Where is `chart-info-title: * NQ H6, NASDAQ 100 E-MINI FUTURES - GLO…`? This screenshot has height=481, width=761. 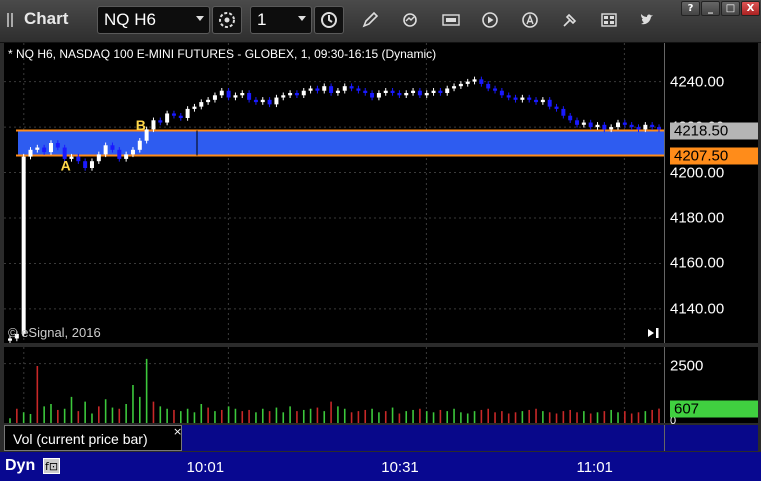 chart-info-title: * NQ H6, NASDAQ 100 E-MINI FUTURES - GLO… is located at coordinates (222, 54).